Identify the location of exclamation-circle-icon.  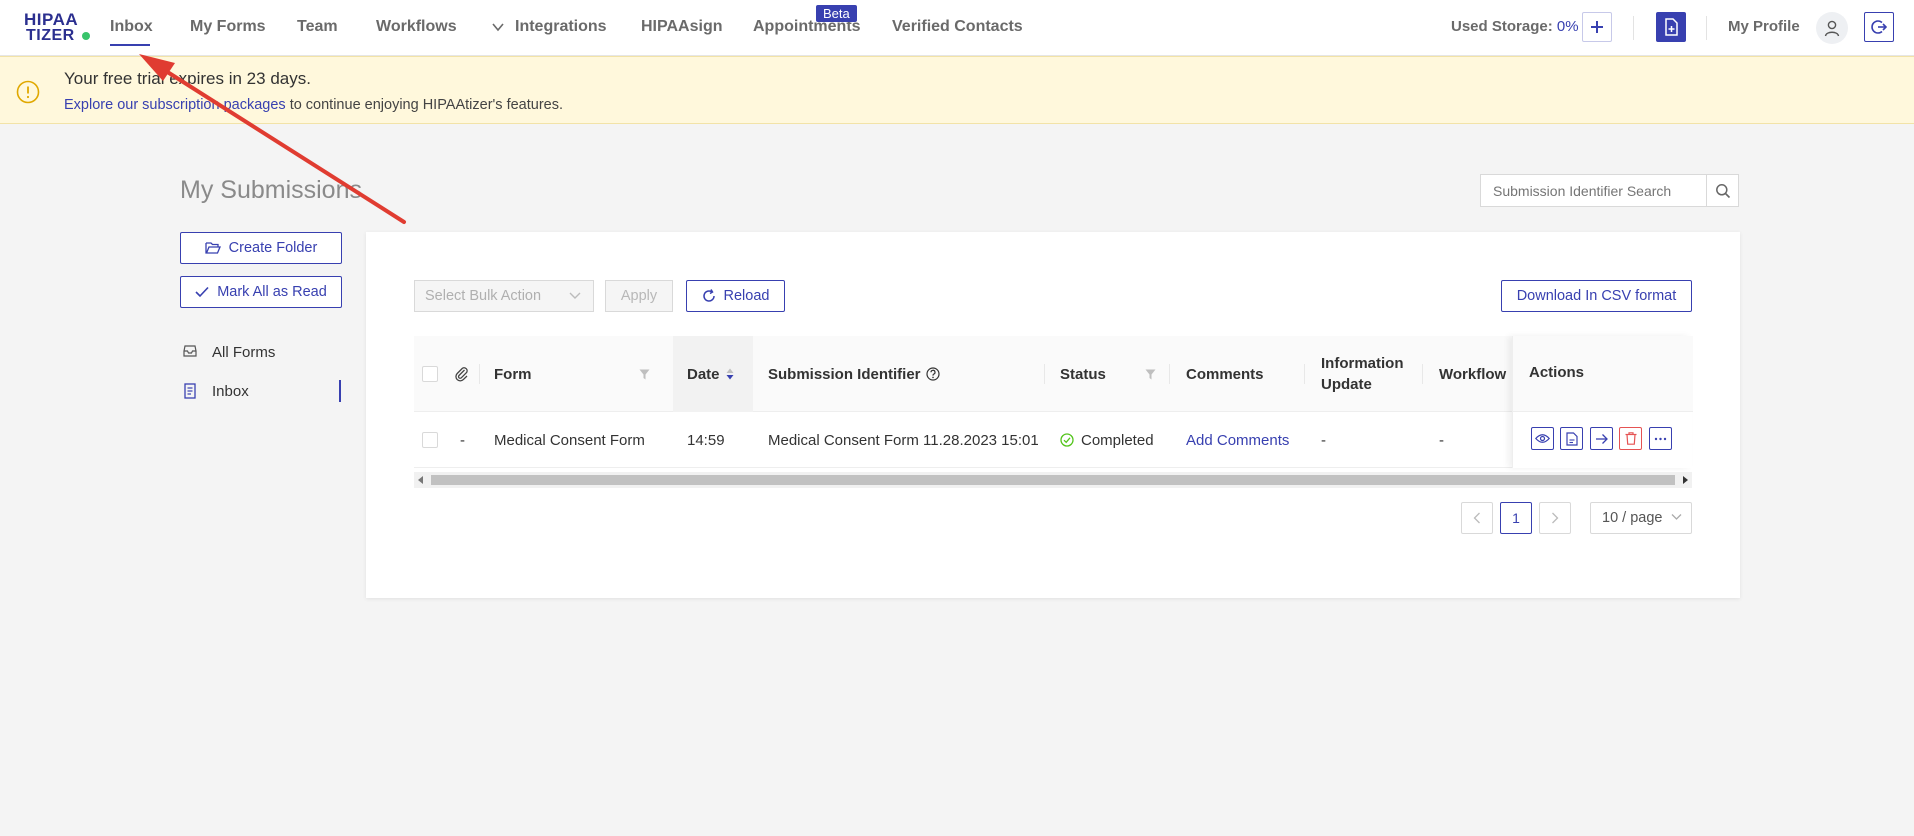
(28, 92).